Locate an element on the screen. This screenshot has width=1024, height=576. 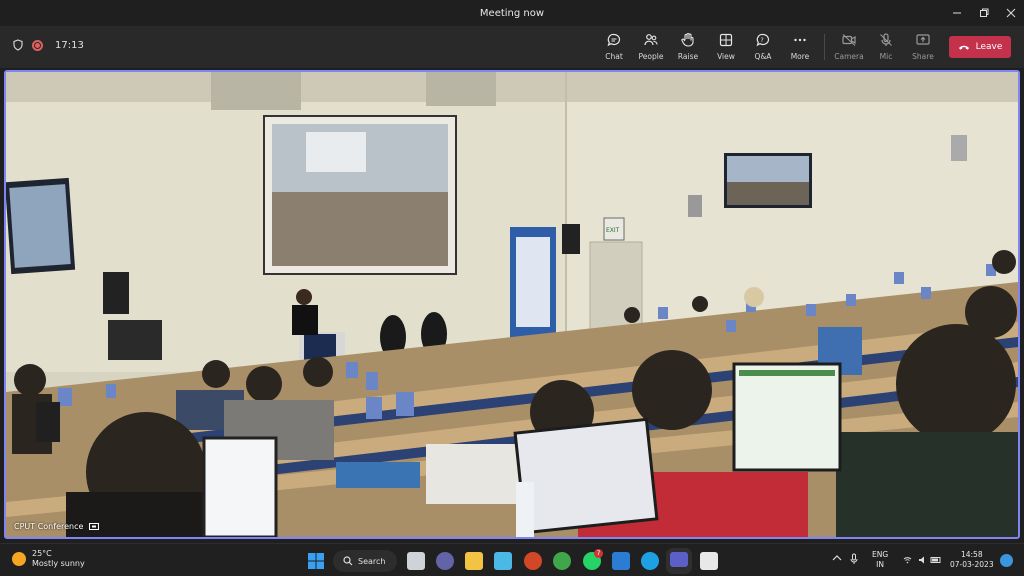
hang-up-icon is located at coordinates (963, 47).